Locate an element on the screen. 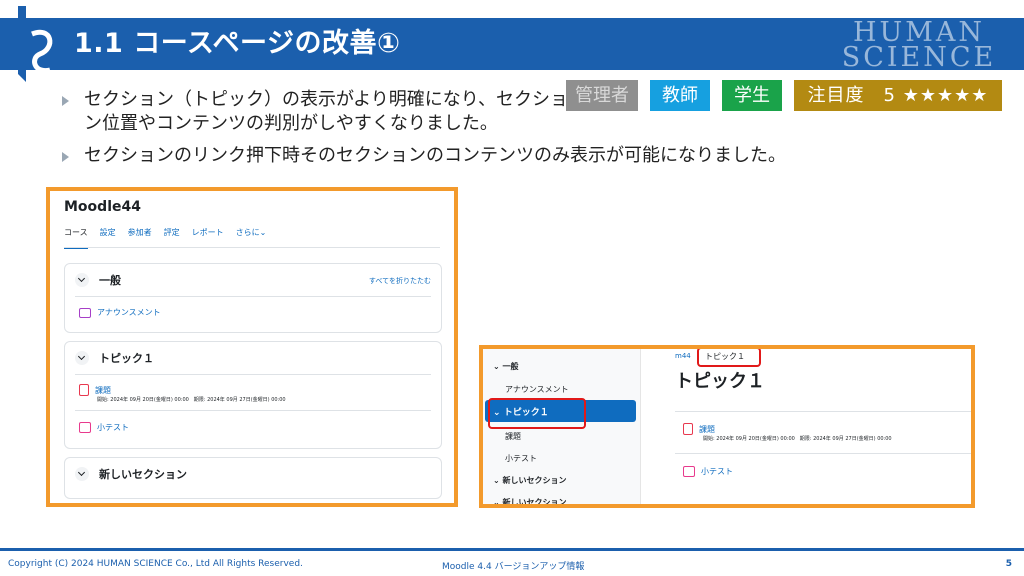  logo-icon is located at coordinates (35, 44).